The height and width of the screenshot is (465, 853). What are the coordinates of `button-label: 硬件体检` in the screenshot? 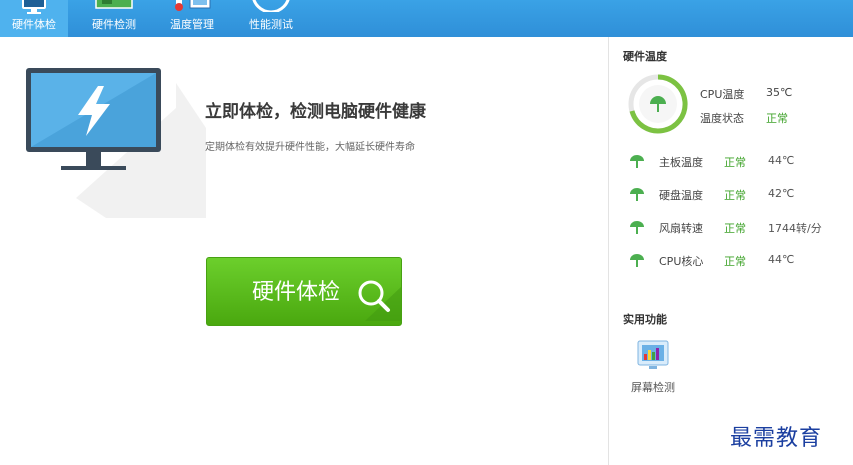 It's located at (296, 292).